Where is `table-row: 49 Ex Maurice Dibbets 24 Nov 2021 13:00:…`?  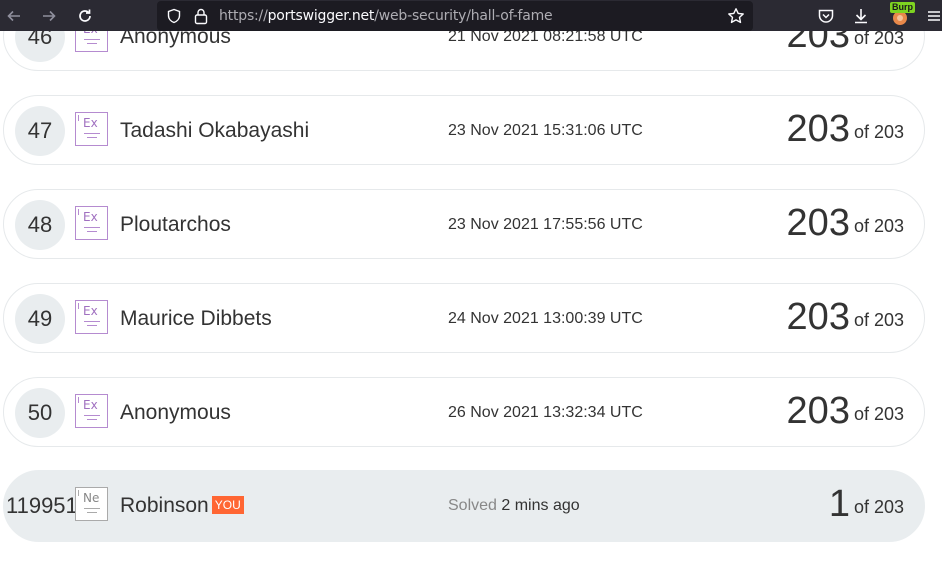 table-row: 49 Ex Maurice Dibbets 24 Nov 2021 13:00:… is located at coordinates (464, 318).